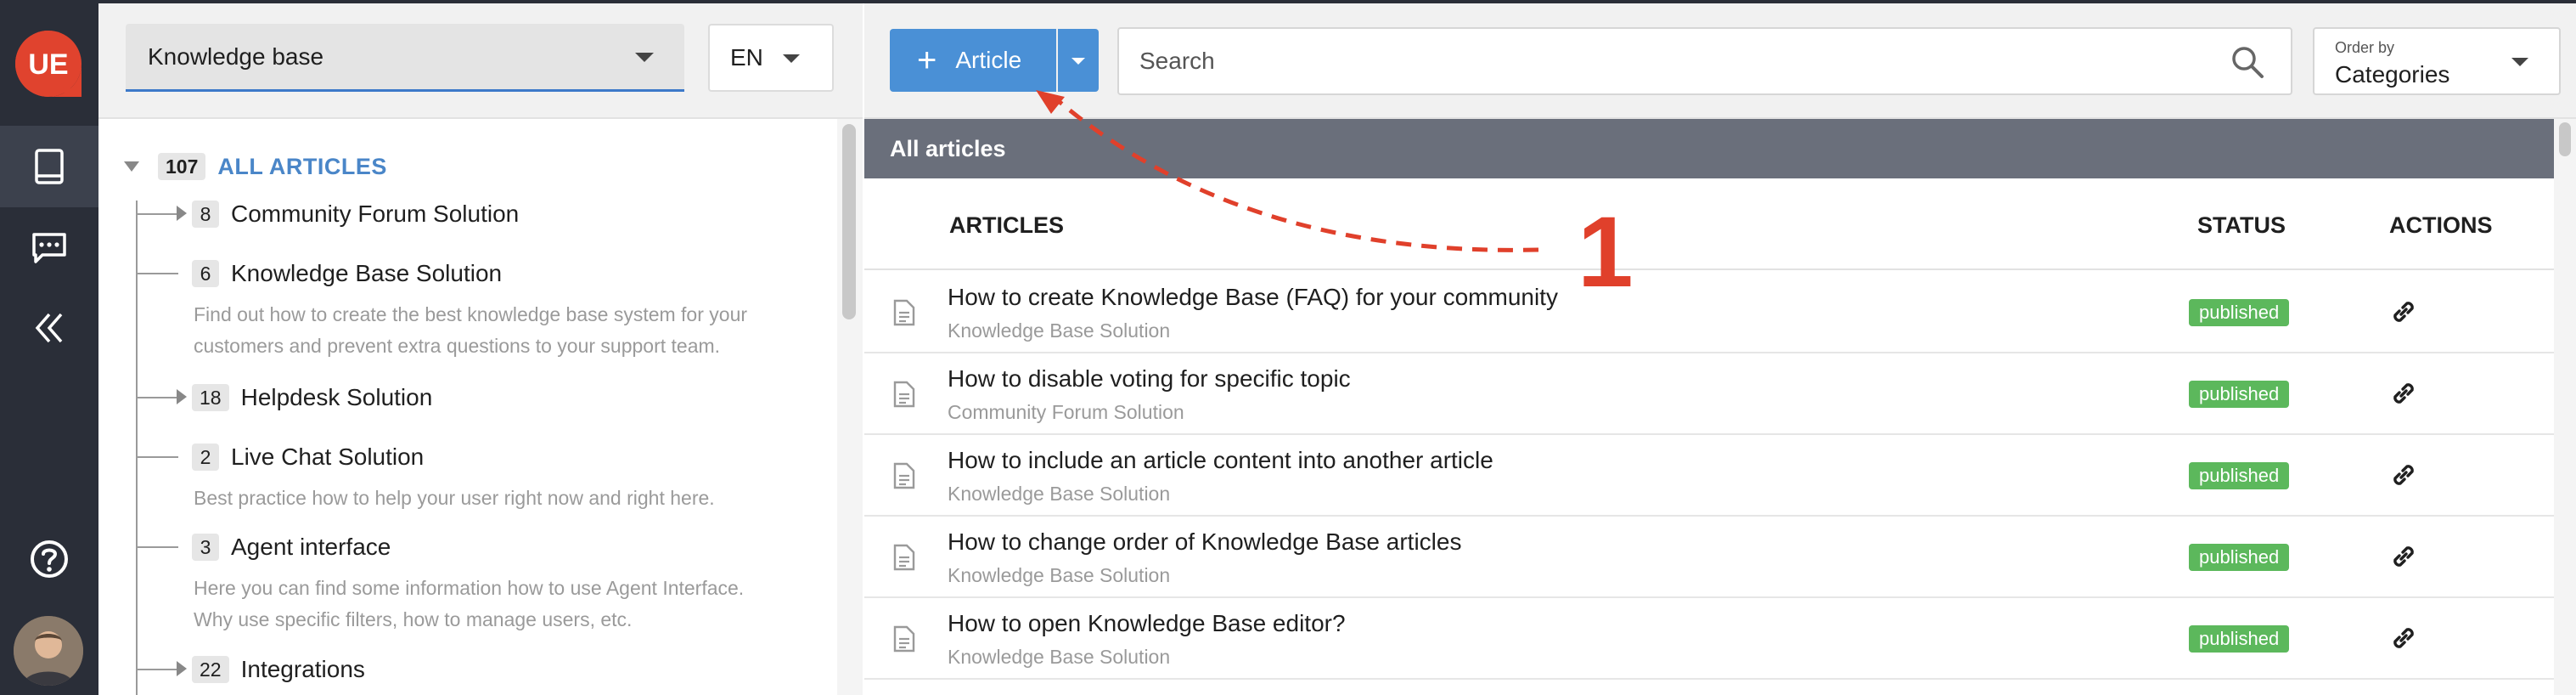 The height and width of the screenshot is (695, 2576). I want to click on avatar, so click(48, 651).